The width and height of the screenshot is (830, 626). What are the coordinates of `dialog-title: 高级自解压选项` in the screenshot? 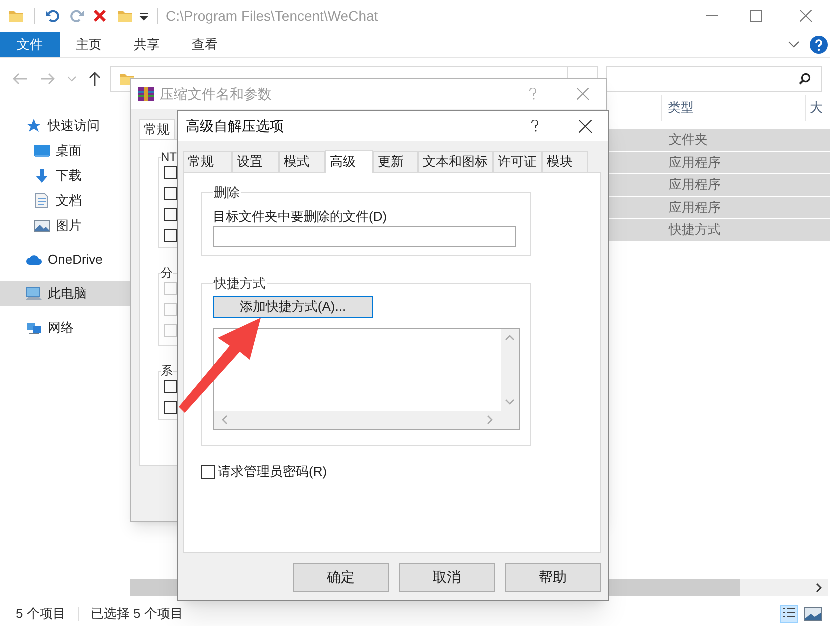 It's located at (235, 126).